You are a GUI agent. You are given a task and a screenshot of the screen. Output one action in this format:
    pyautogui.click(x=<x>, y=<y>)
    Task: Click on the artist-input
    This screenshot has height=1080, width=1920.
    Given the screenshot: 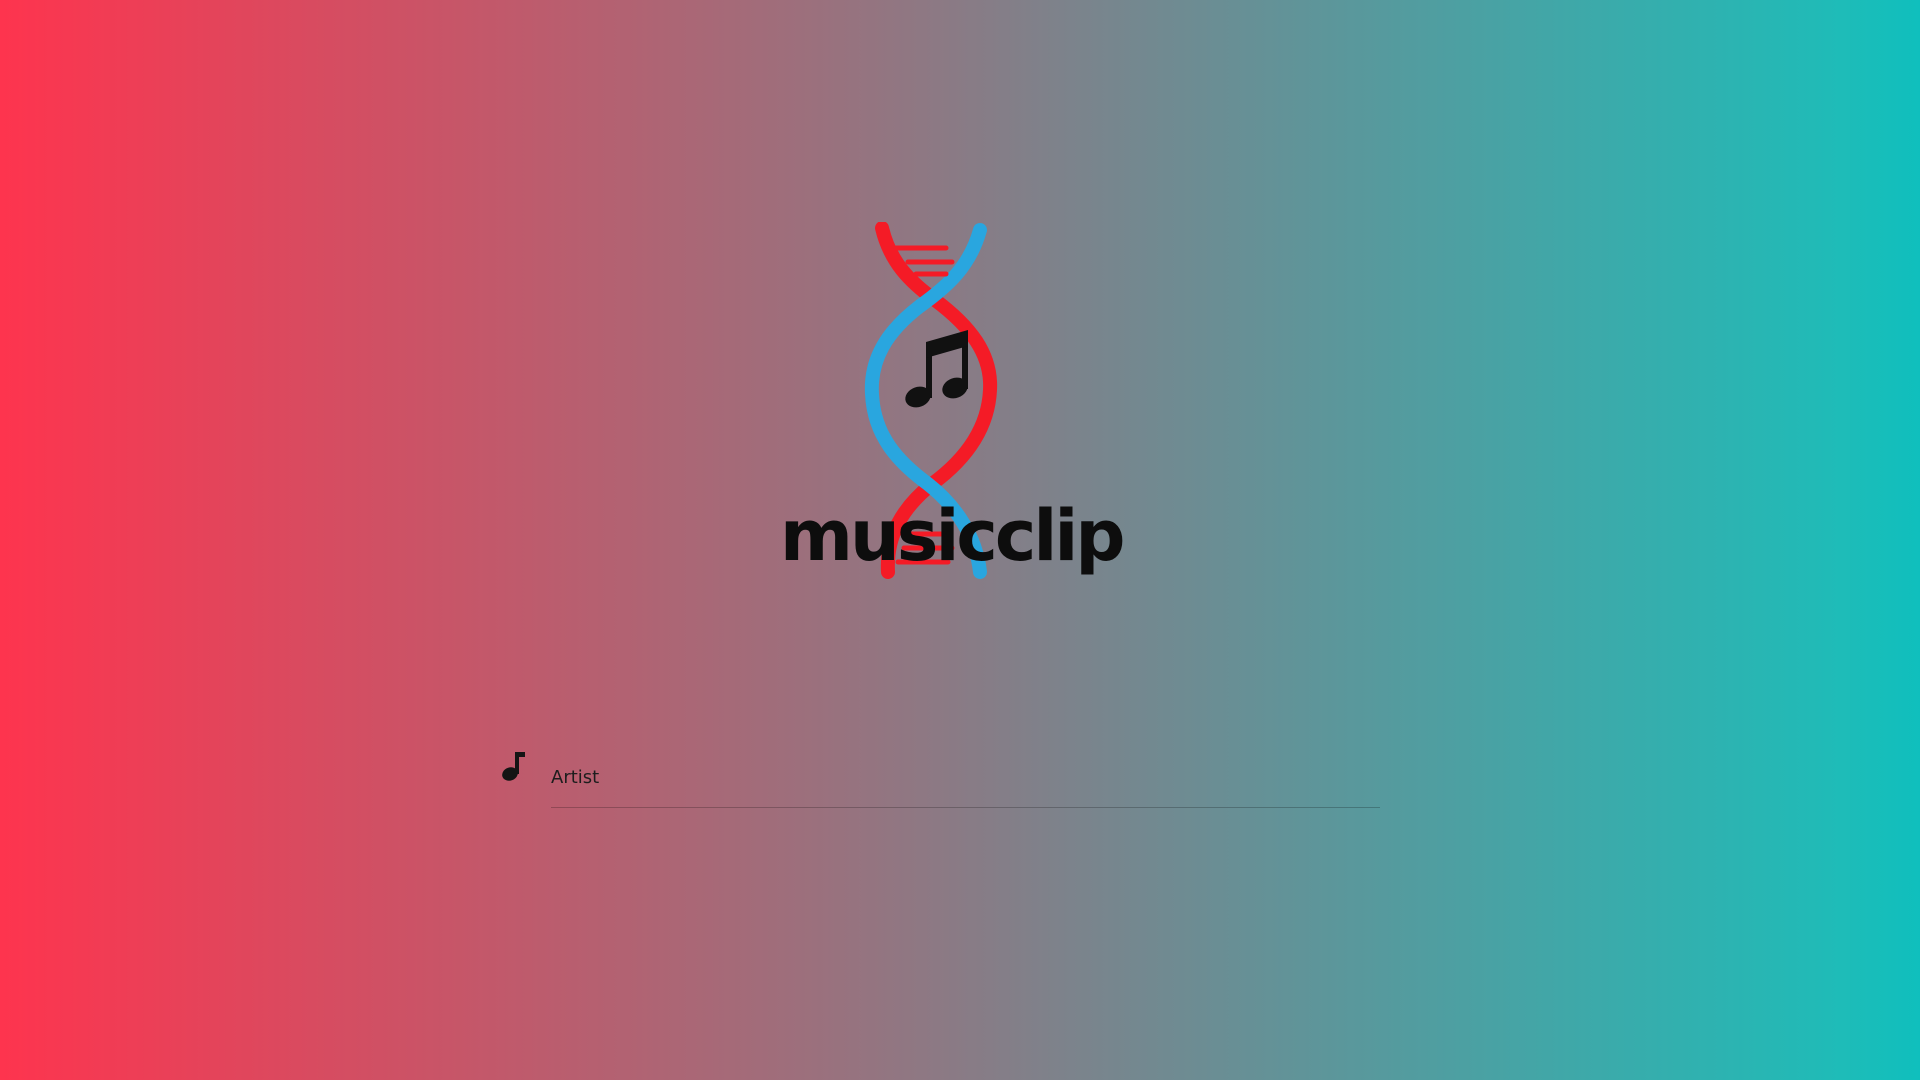 What is the action you would take?
    pyautogui.click(x=965, y=787)
    